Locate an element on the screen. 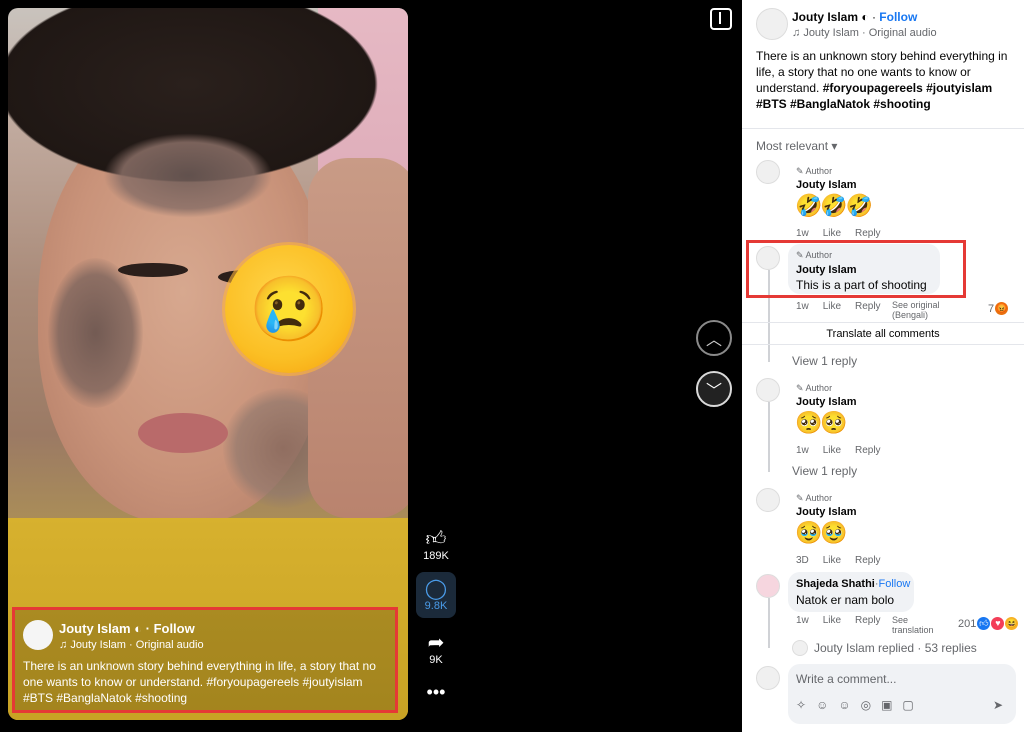  like-action: 👍︎ 189K is located at coordinates (436, 545).